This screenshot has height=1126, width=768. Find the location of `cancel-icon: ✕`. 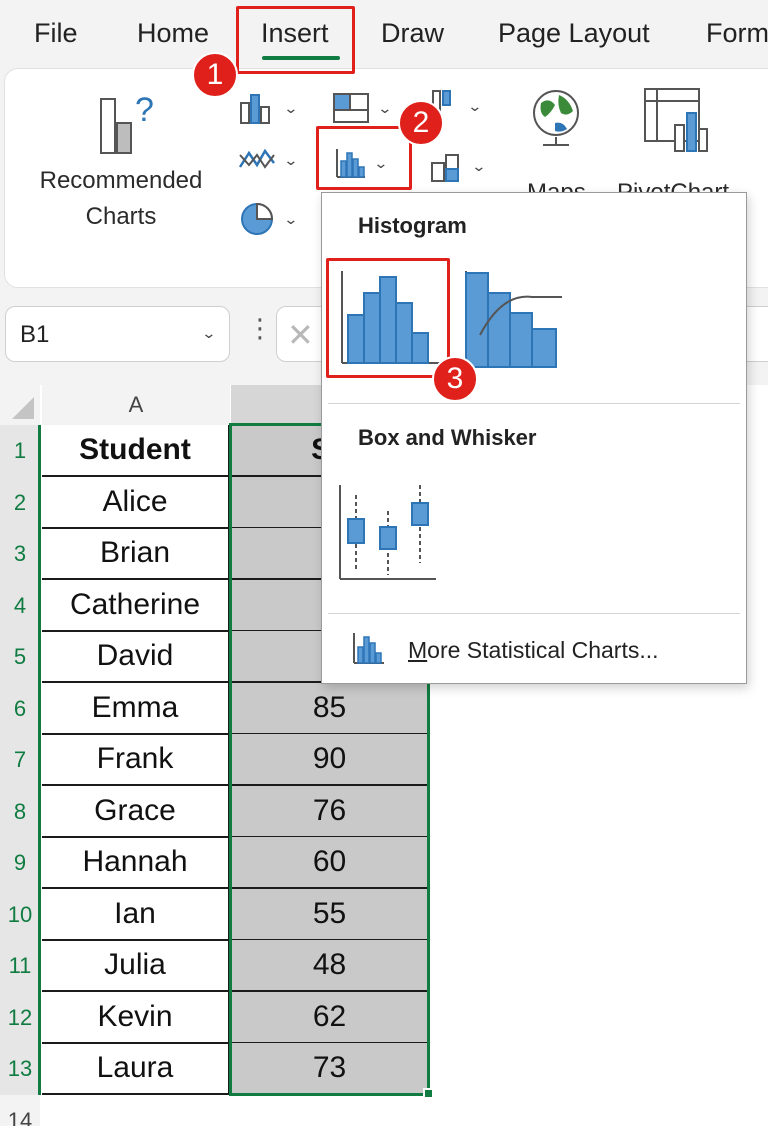

cancel-icon: ✕ is located at coordinates (300, 335).